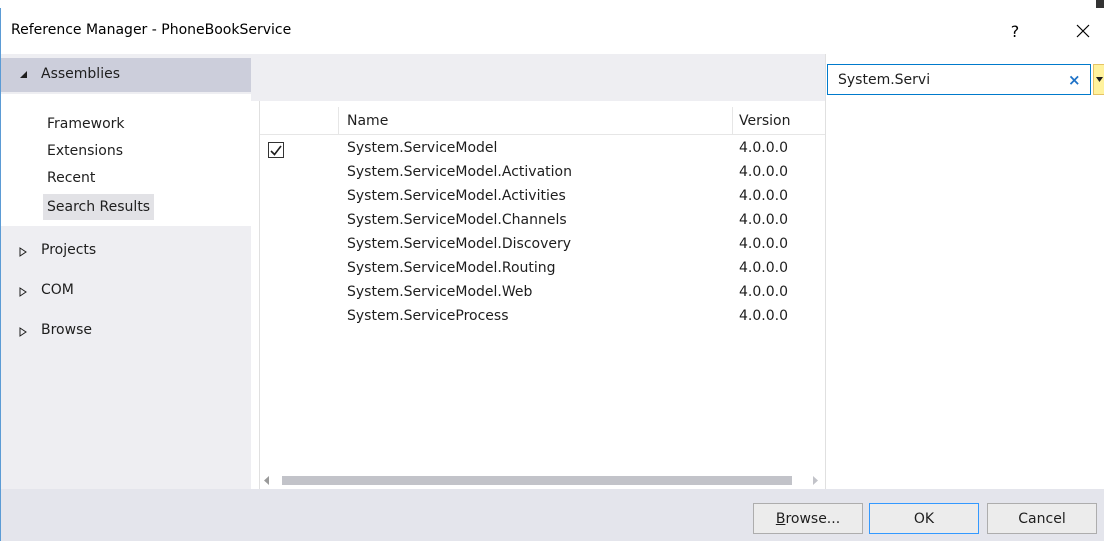 Image resolution: width=1104 pixels, height=541 pixels. Describe the element at coordinates (69, 250) in the screenshot. I see `nav-group-label: Projects` at that location.